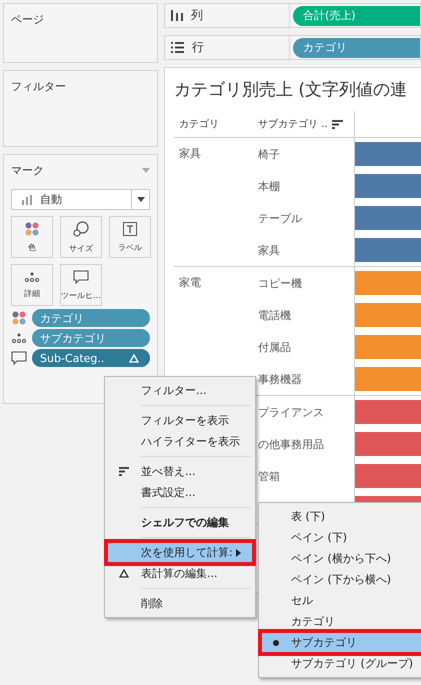 This screenshot has height=685, width=421. I want to click on circles-icon, so click(81, 228).